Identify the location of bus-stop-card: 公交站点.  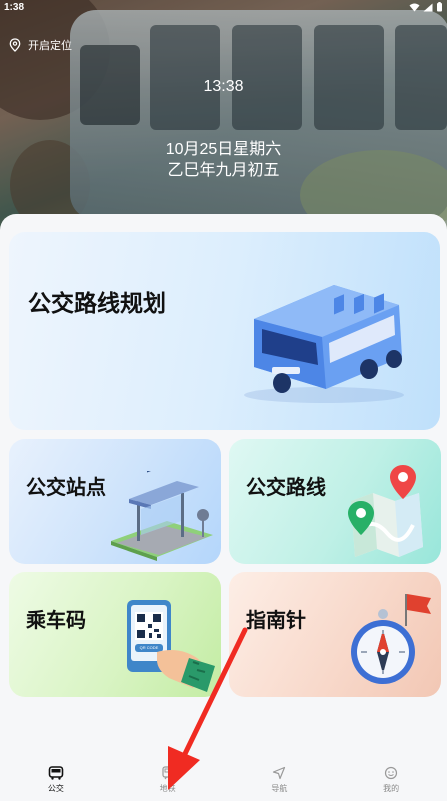
(115, 501).